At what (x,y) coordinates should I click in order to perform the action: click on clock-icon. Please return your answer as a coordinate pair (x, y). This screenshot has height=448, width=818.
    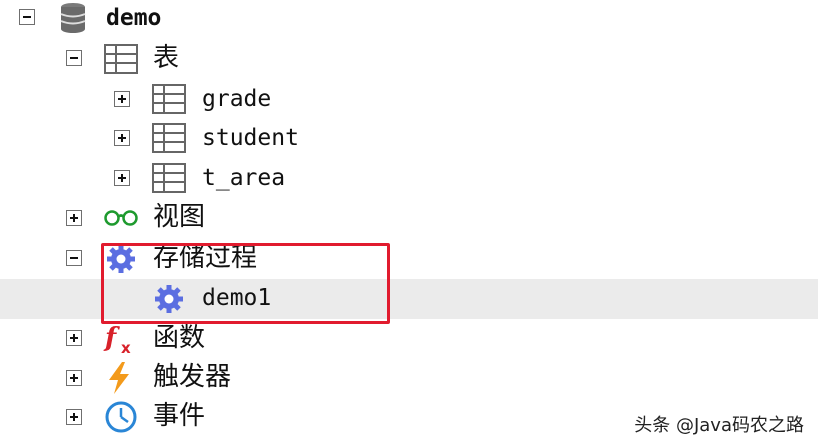
    Looking at the image, I should click on (121, 417).